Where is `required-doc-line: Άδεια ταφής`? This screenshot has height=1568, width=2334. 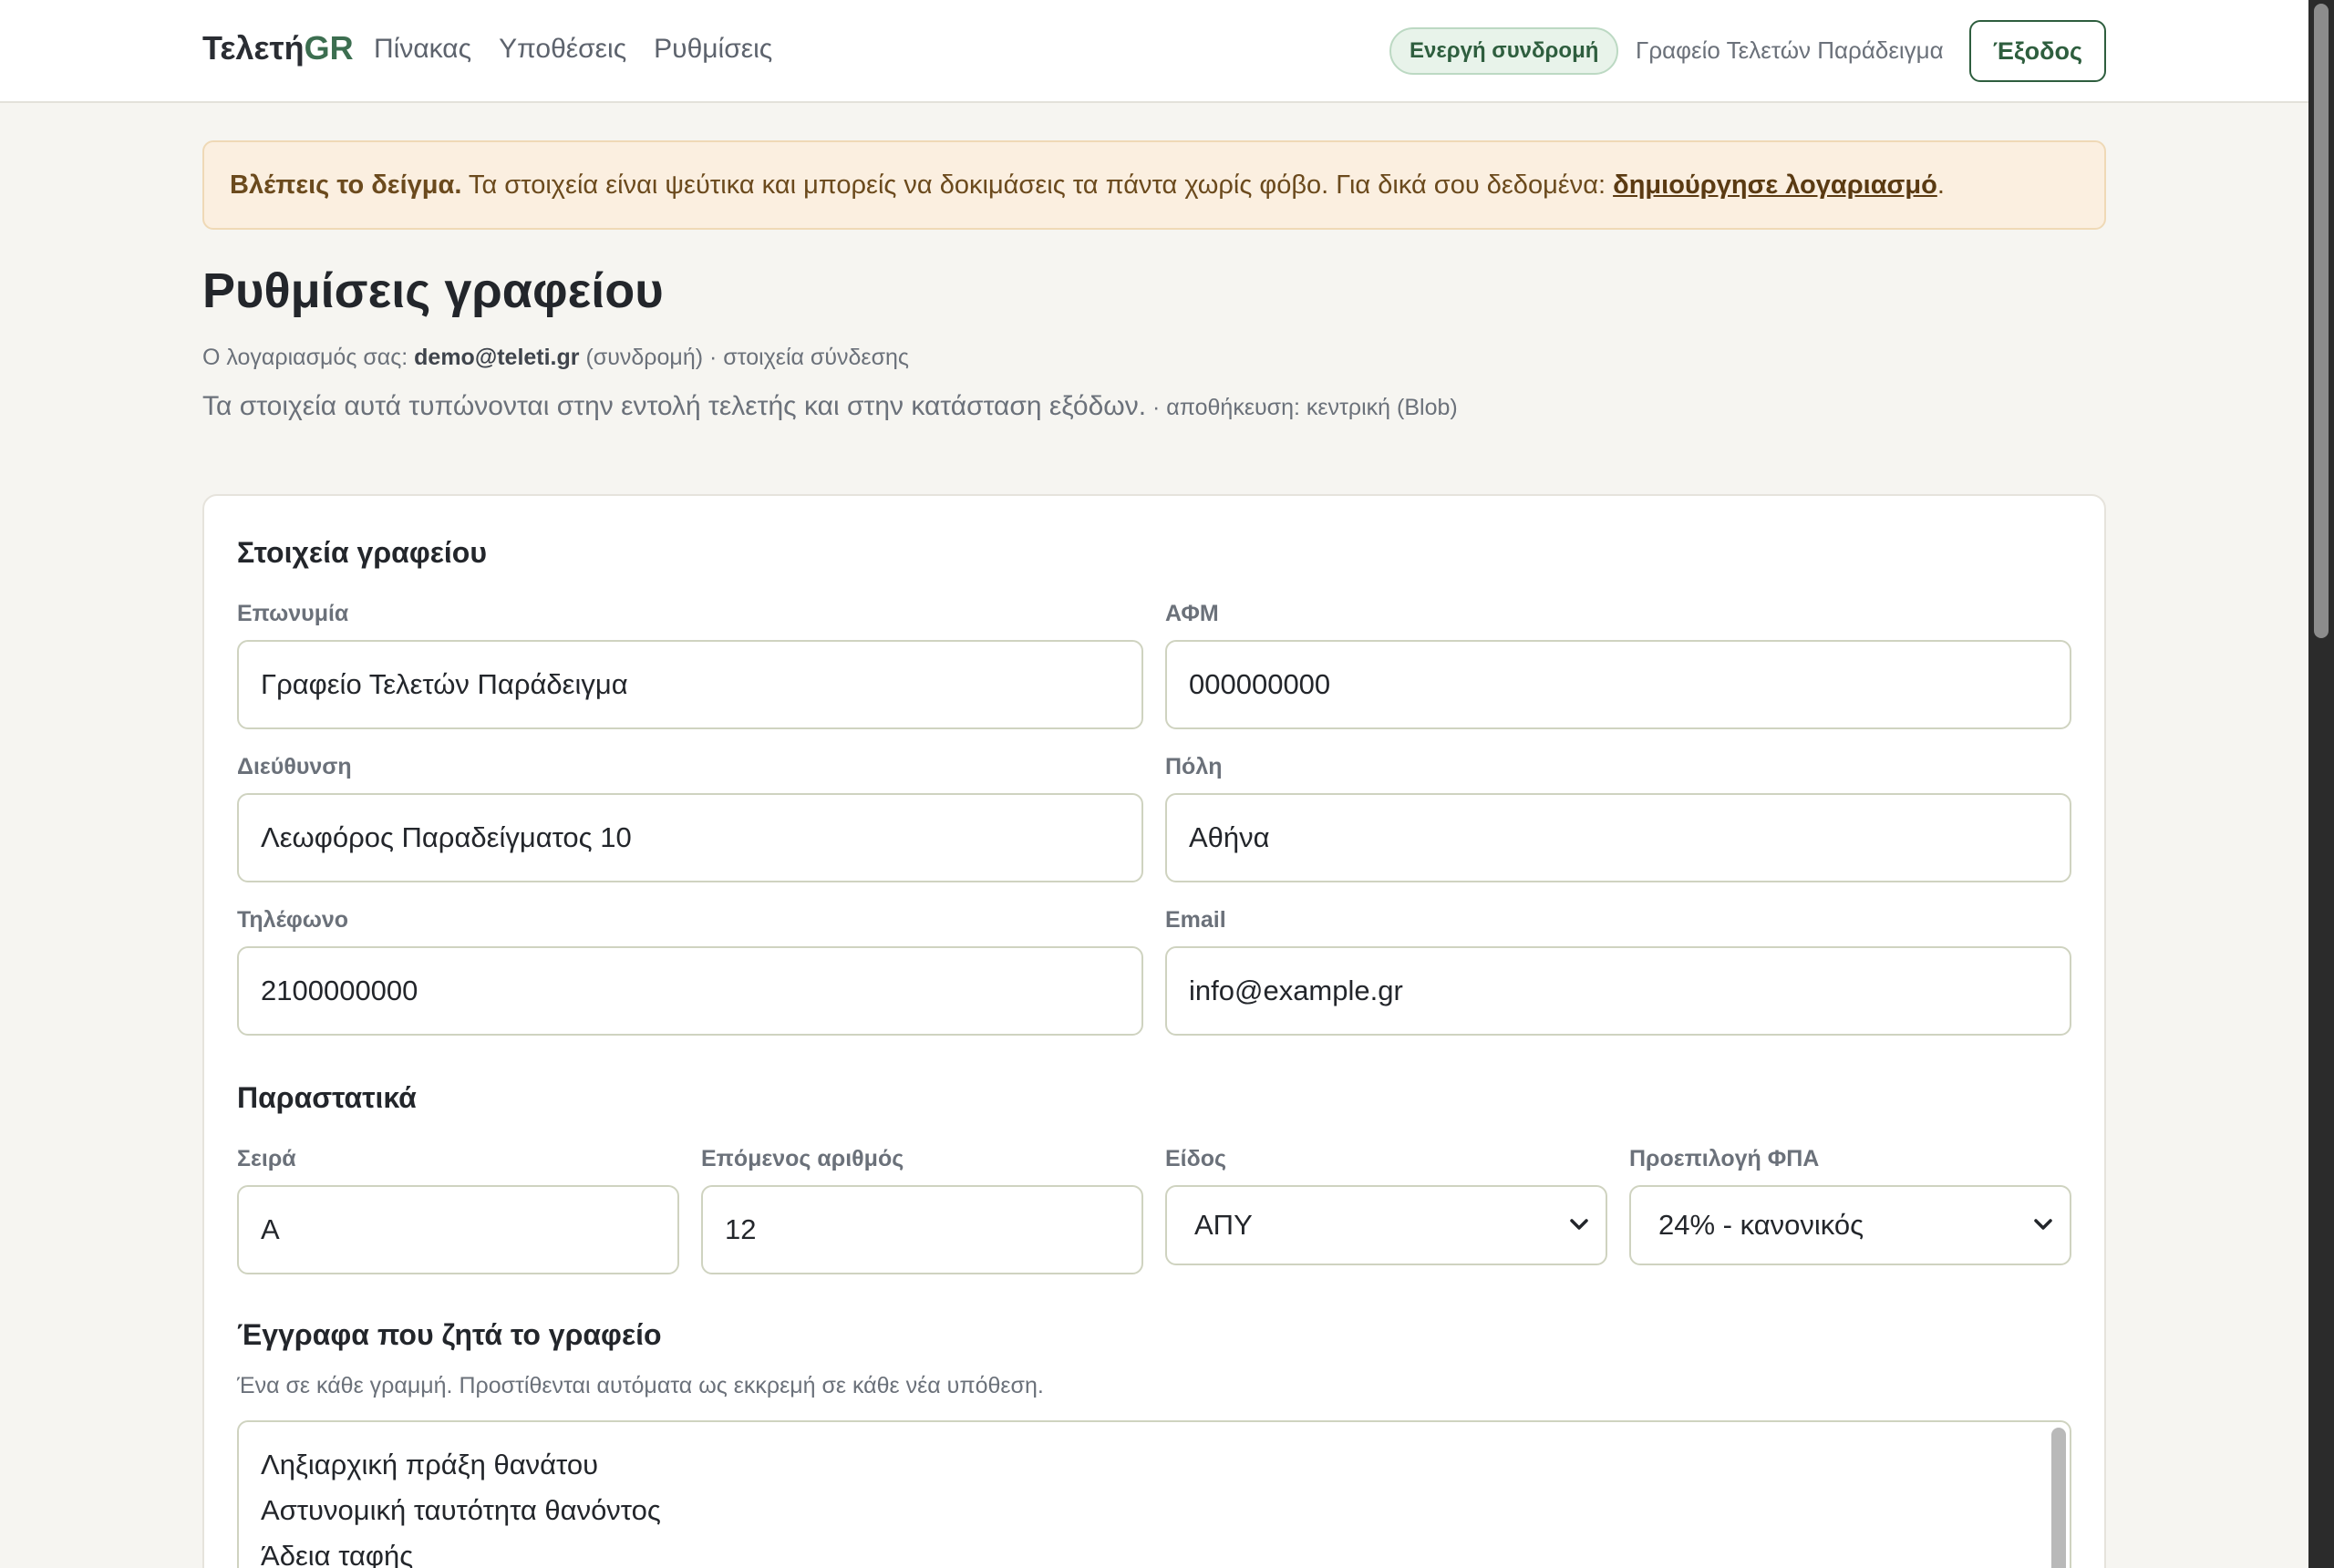 required-doc-line: Άδεια ταφής is located at coordinates (337, 1554).